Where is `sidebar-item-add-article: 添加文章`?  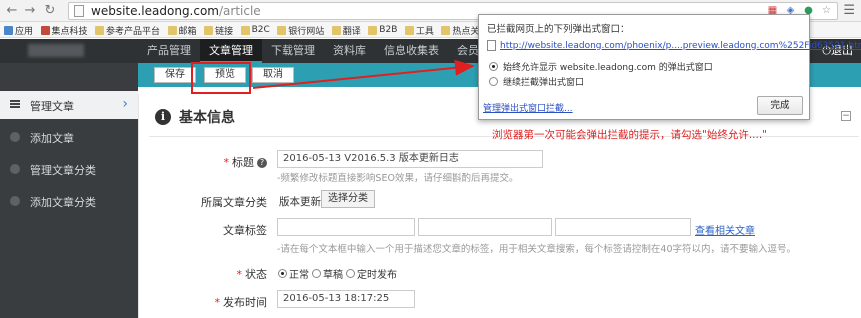
sidebar-item-add-article: 添加文章 is located at coordinates (69, 137).